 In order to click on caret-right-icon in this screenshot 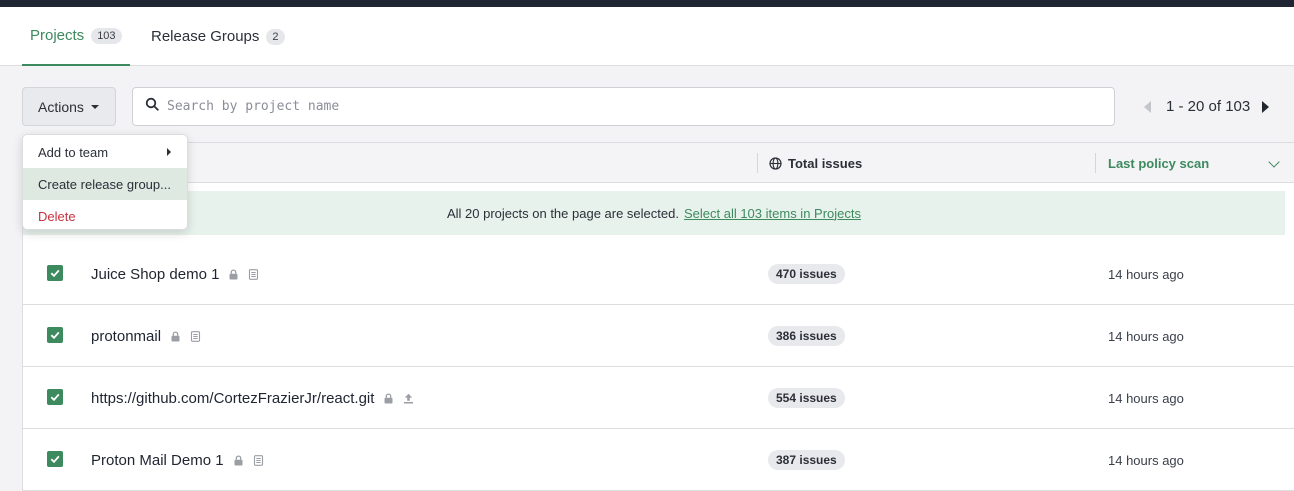, I will do `click(169, 152)`.